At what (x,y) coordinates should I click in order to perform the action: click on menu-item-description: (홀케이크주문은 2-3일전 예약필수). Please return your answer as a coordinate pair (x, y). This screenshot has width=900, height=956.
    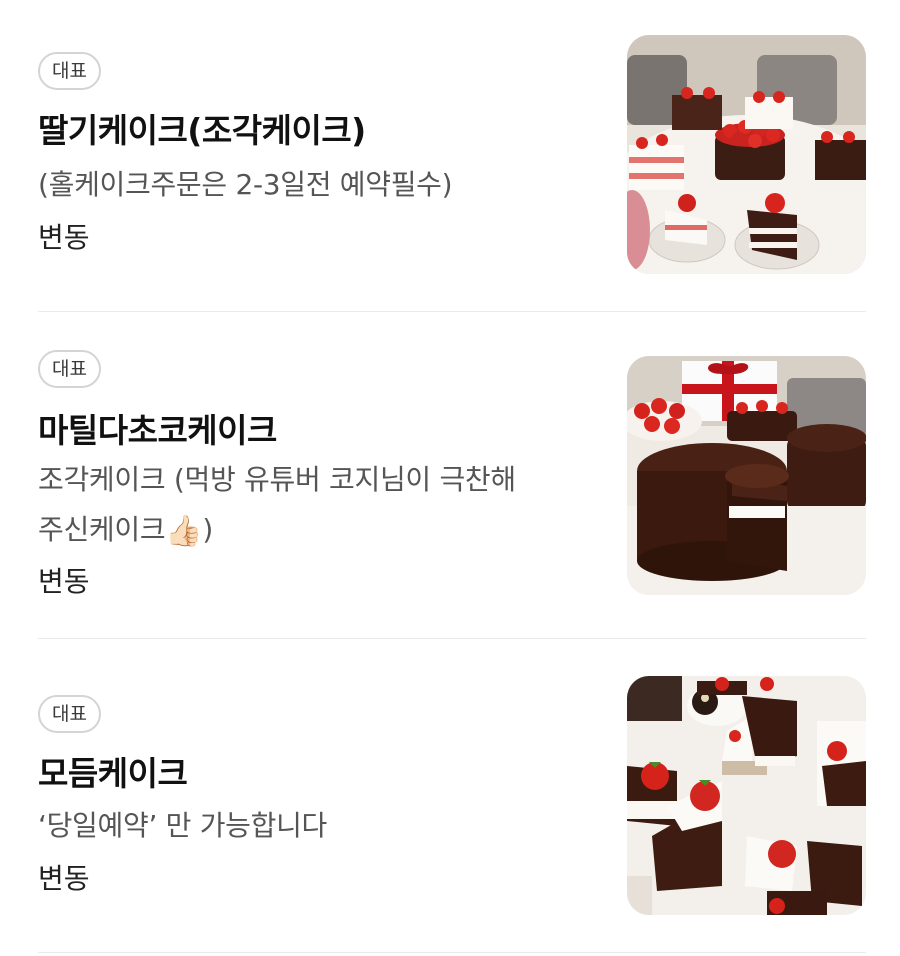
    Looking at the image, I should click on (245, 184).